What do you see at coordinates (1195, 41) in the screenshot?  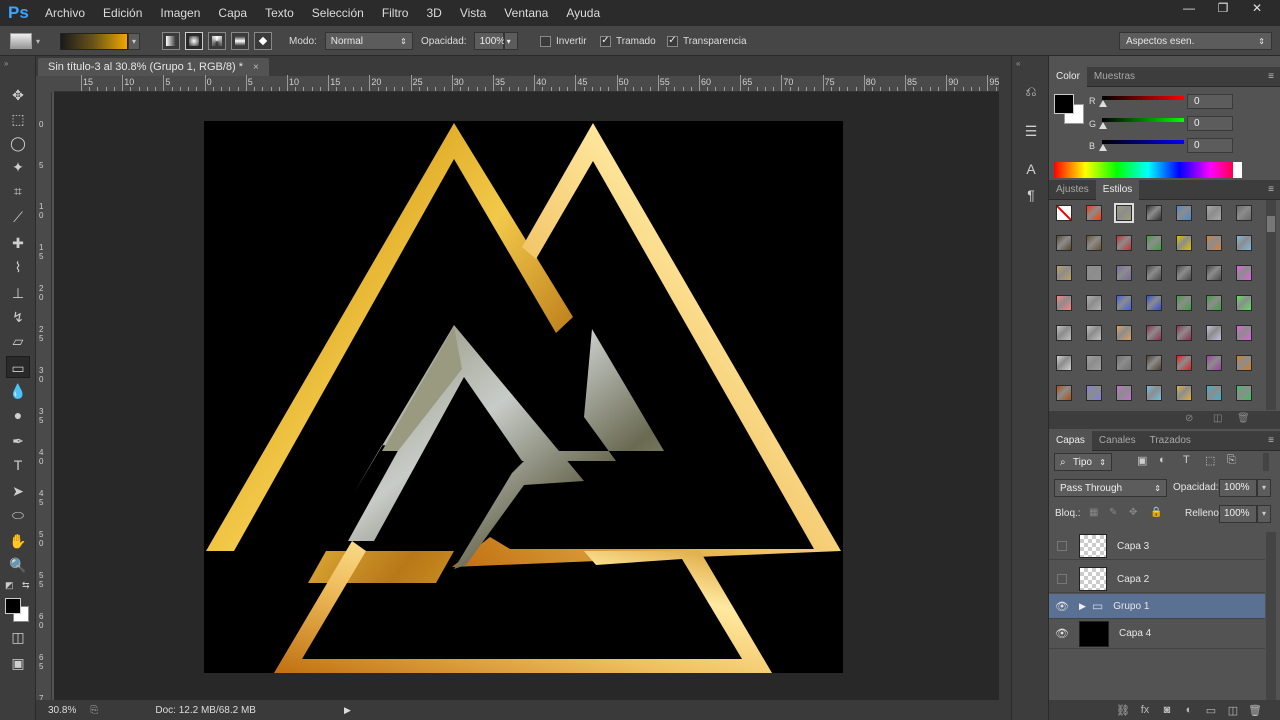 I see `workspace-select: Aspectos esen. ⇕` at bounding box center [1195, 41].